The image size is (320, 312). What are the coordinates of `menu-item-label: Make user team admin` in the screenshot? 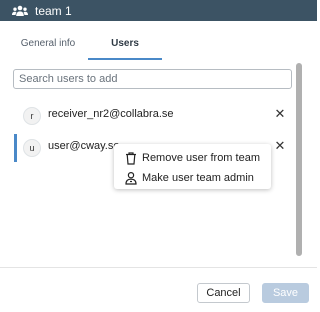 It's located at (198, 178).